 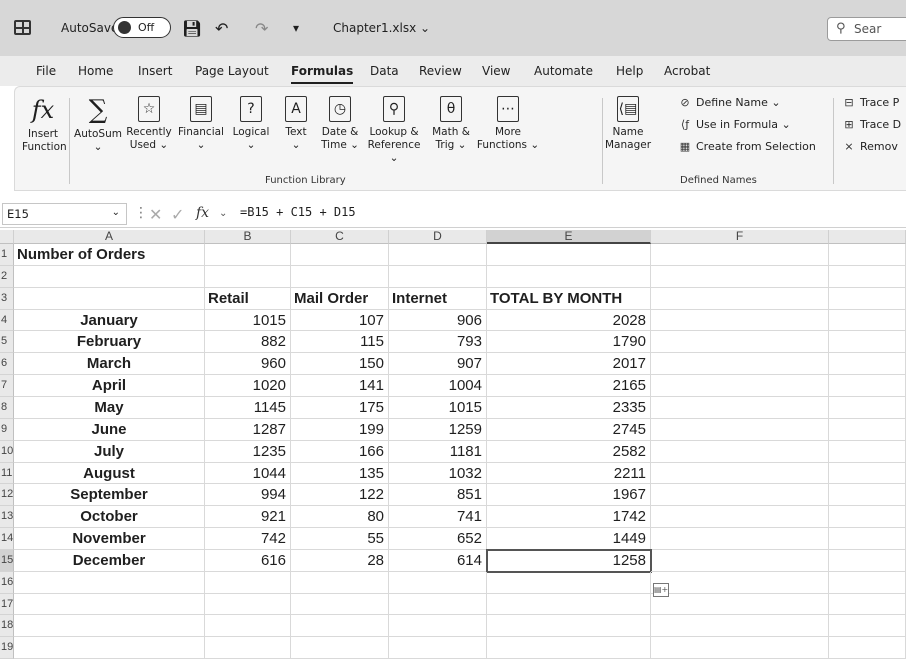 What do you see at coordinates (870, 102) in the screenshot?
I see `trace-precedents-button: ⊟ Trace P` at bounding box center [870, 102].